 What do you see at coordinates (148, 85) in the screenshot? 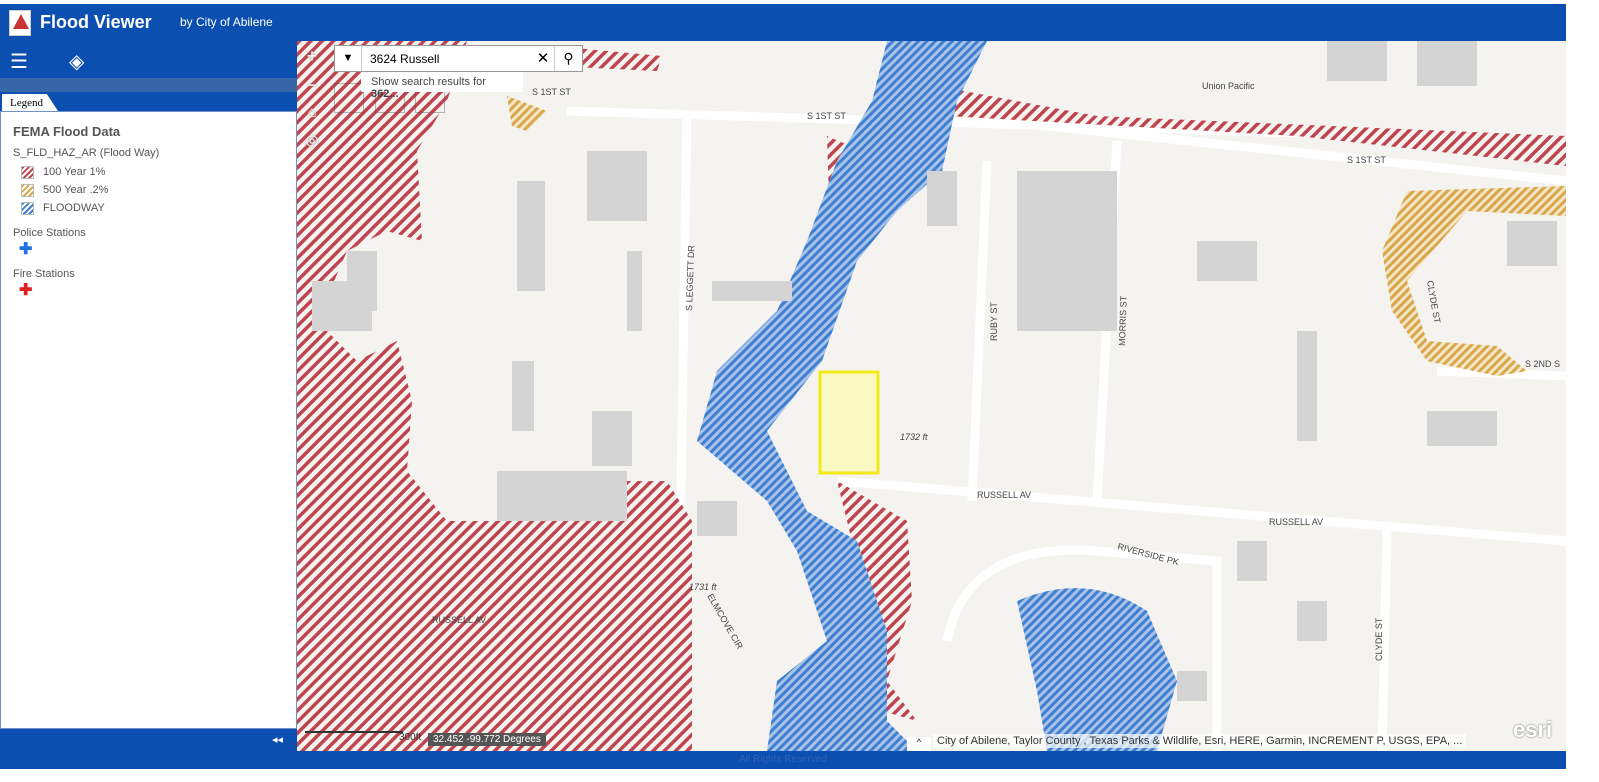
I see `panel-band` at bounding box center [148, 85].